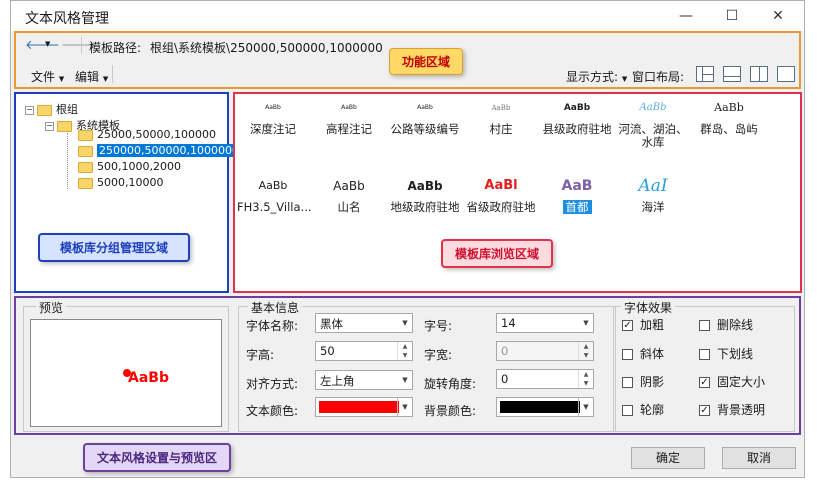 The image size is (827, 491). What do you see at coordinates (648, 307) in the screenshot?
I see `font-effects-title: 字体效果` at bounding box center [648, 307].